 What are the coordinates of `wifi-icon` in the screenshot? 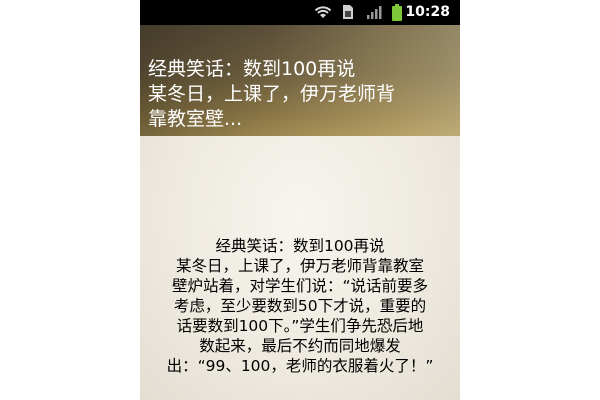 It's located at (323, 12).